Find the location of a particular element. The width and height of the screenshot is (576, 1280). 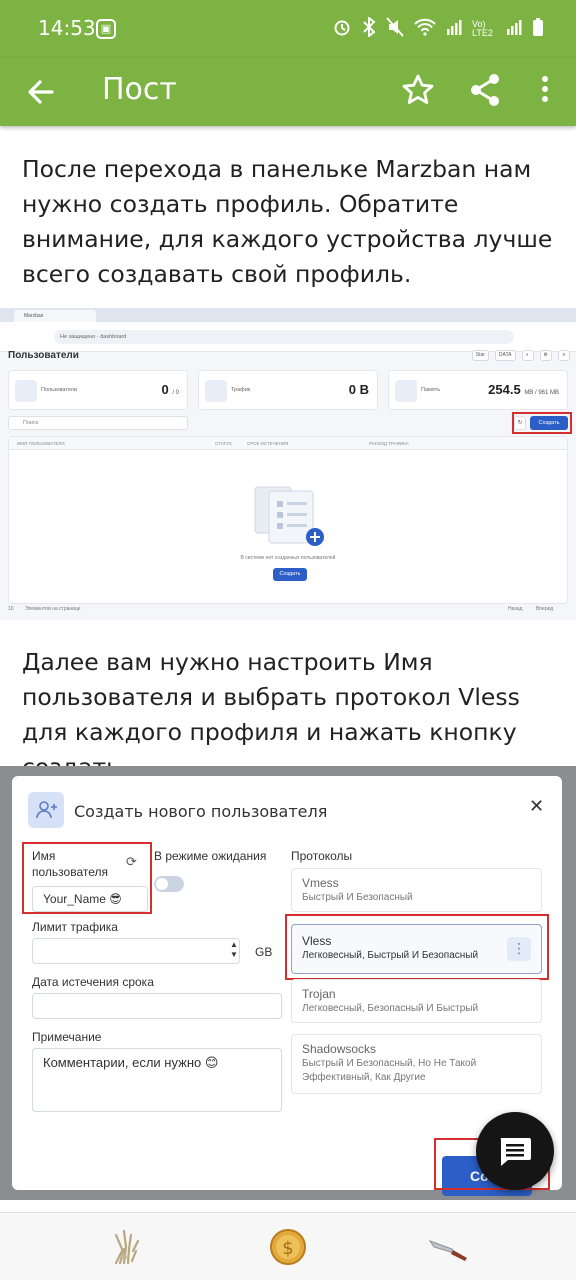

note-textarea: Комментарии, если нужно 😊 is located at coordinates (157, 1080).